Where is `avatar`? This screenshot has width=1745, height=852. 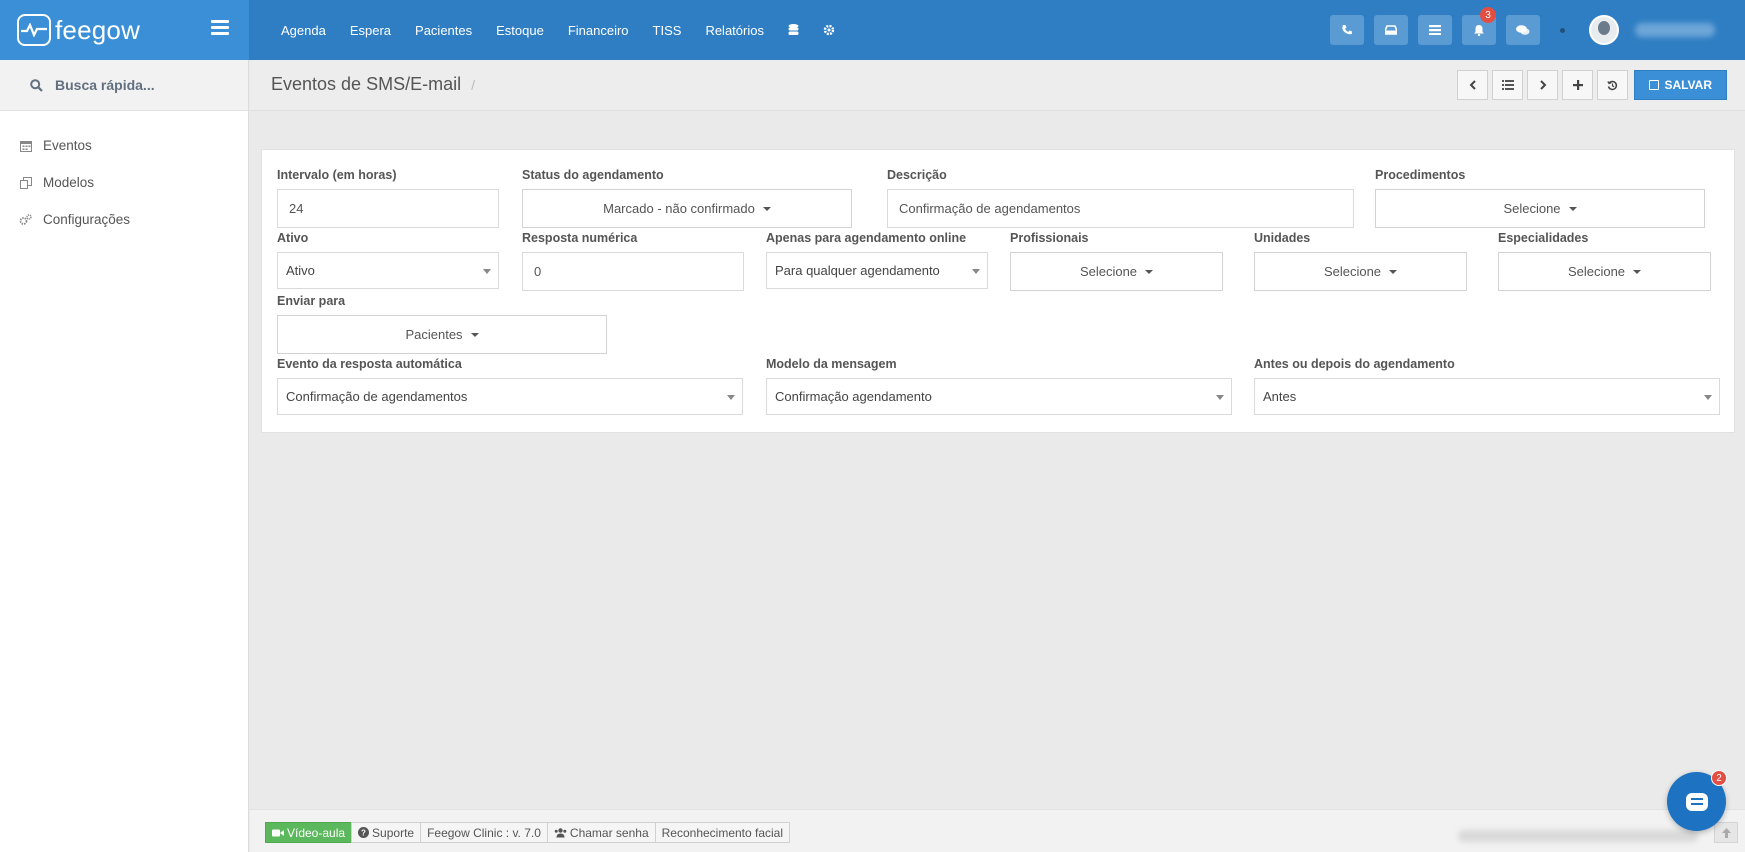 avatar is located at coordinates (1604, 30).